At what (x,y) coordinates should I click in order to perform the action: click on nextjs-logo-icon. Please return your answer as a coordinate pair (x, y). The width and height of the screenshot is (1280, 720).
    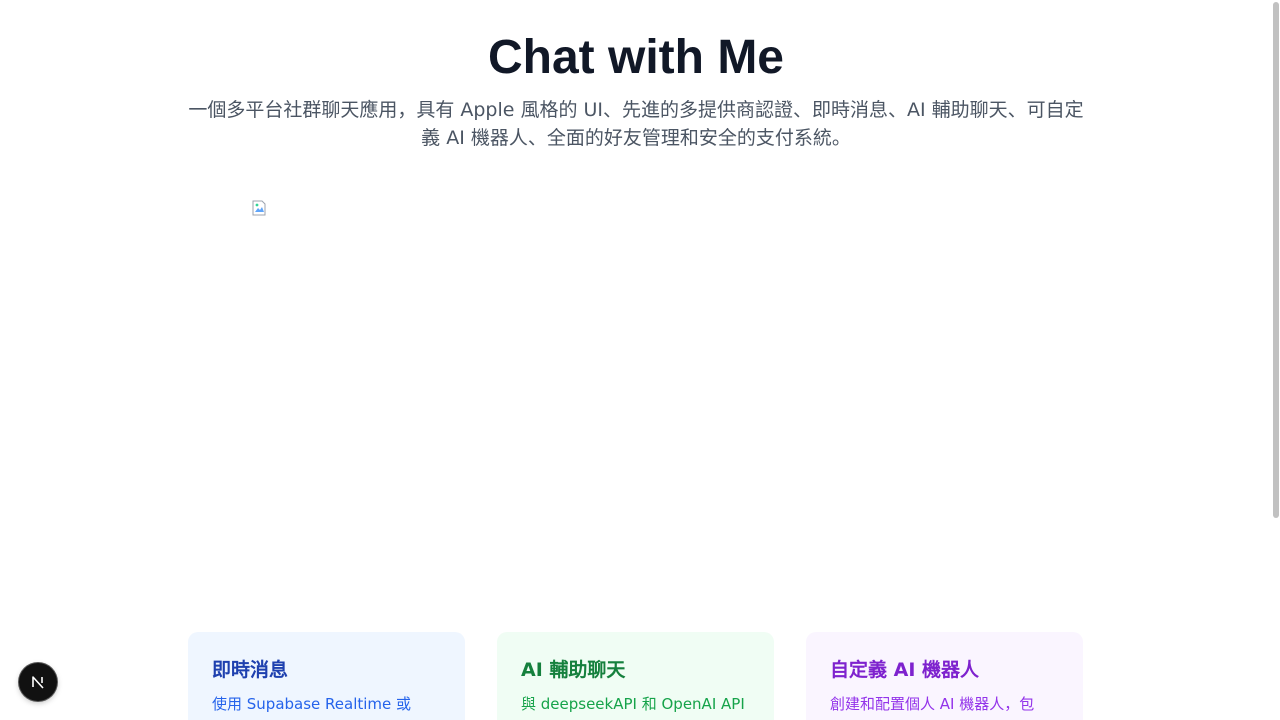
    Looking at the image, I should click on (38, 682).